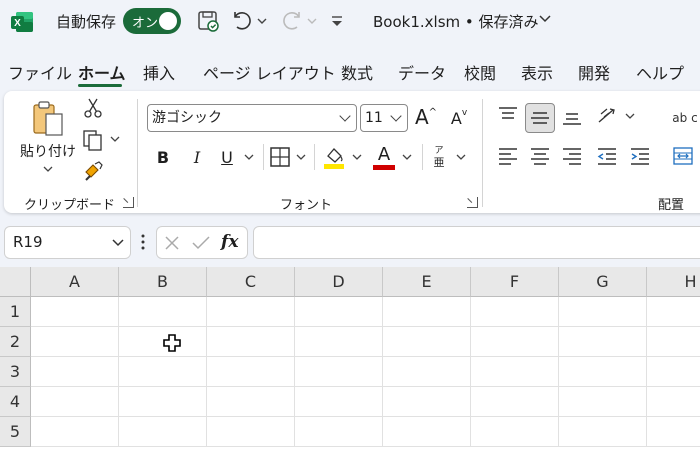  I want to click on cell-e1, so click(427, 312).